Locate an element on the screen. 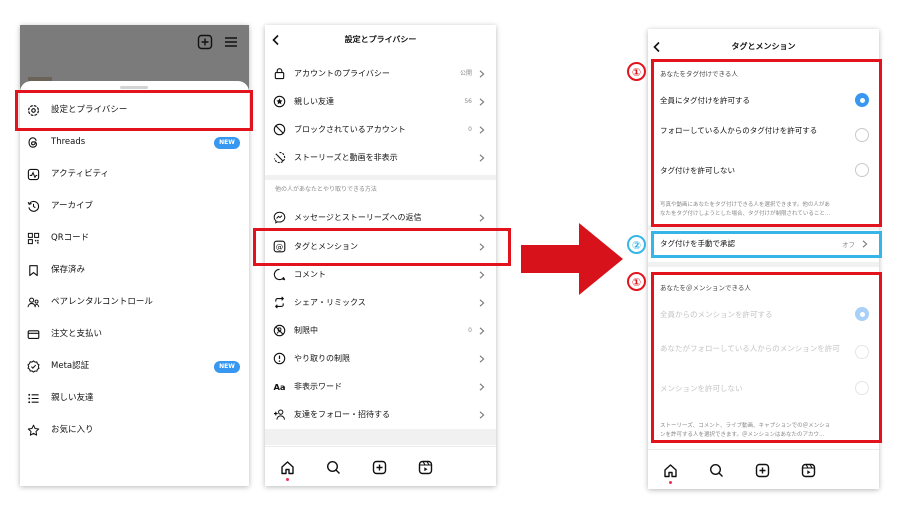  settings-row-restricted: 制限中 0 is located at coordinates (380, 331).